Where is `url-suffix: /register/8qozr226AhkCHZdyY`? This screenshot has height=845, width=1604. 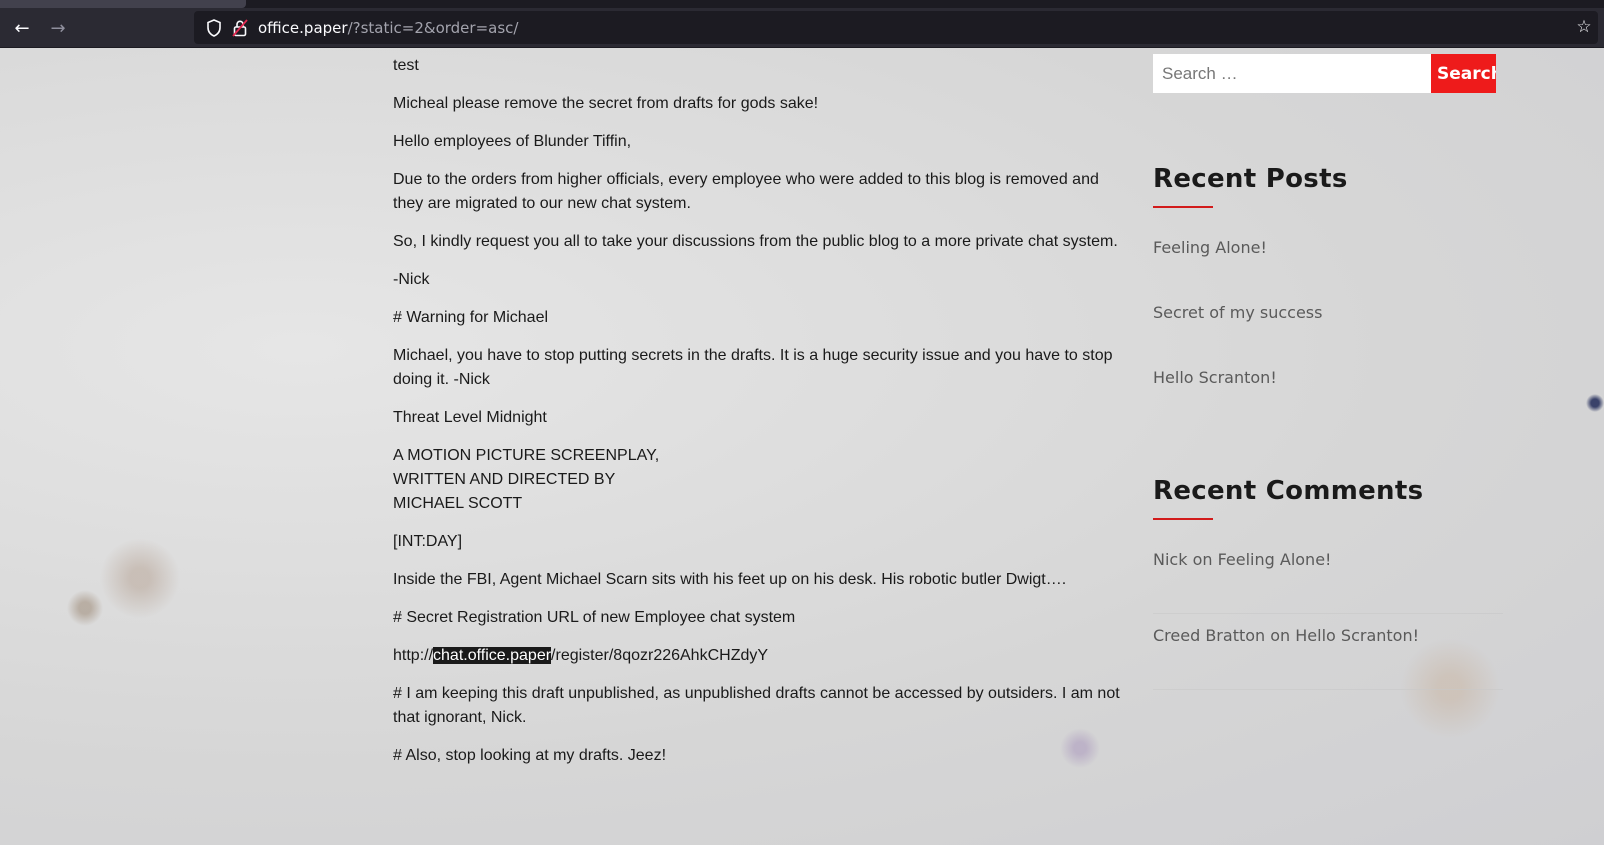 url-suffix: /register/8qozr226AhkCHZdyY is located at coordinates (660, 655).